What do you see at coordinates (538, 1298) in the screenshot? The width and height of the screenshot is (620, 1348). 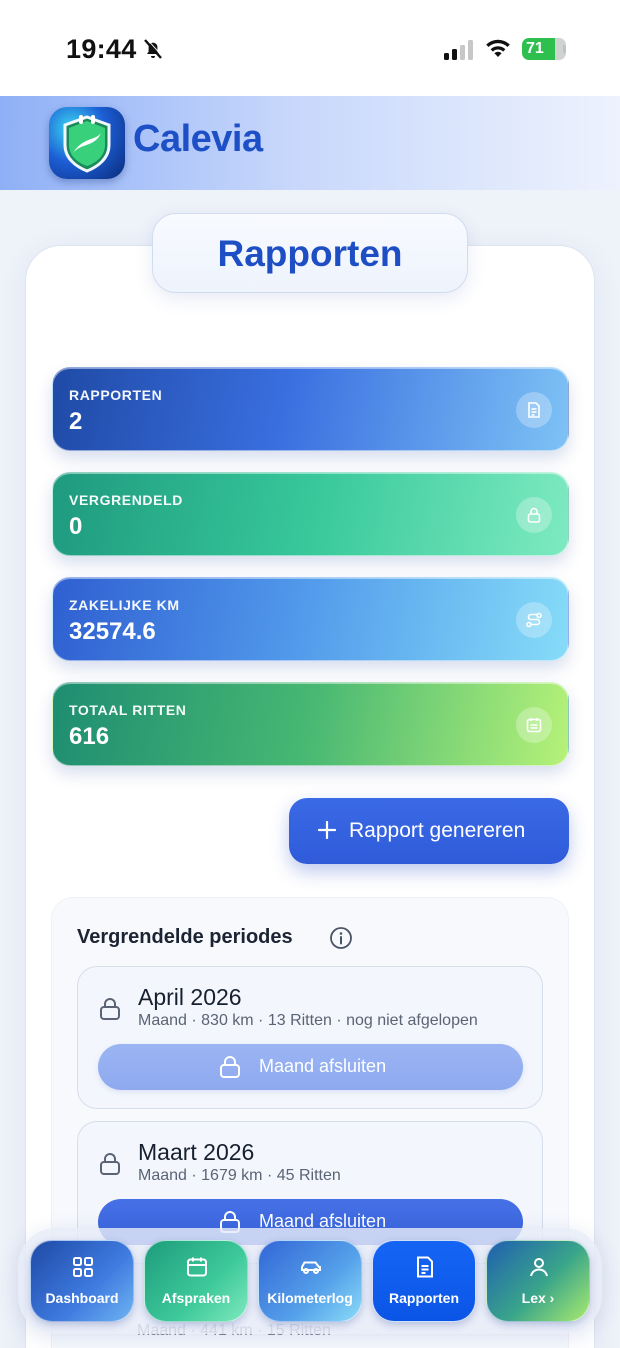 I see `nav-label: Lex ›` at bounding box center [538, 1298].